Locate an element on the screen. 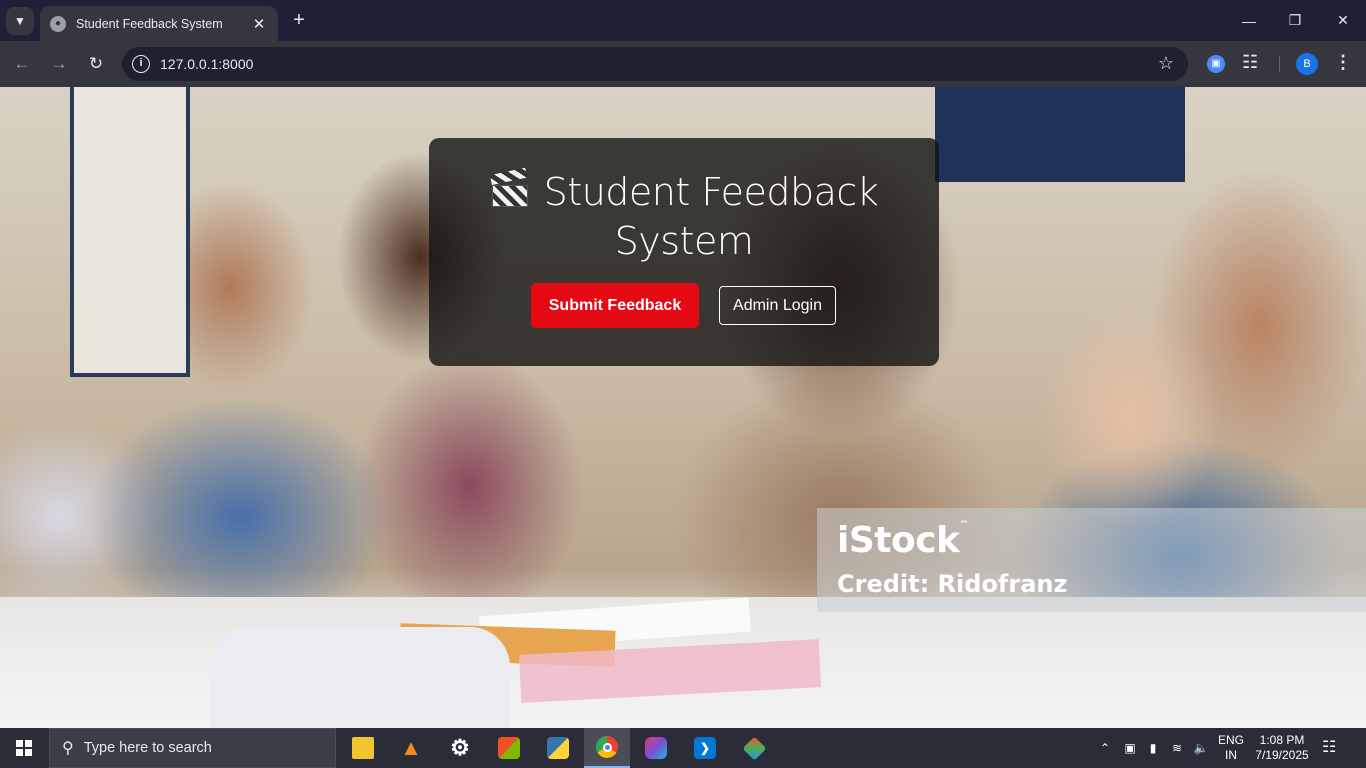  taskbar-app-file-explorer is located at coordinates (363, 748).